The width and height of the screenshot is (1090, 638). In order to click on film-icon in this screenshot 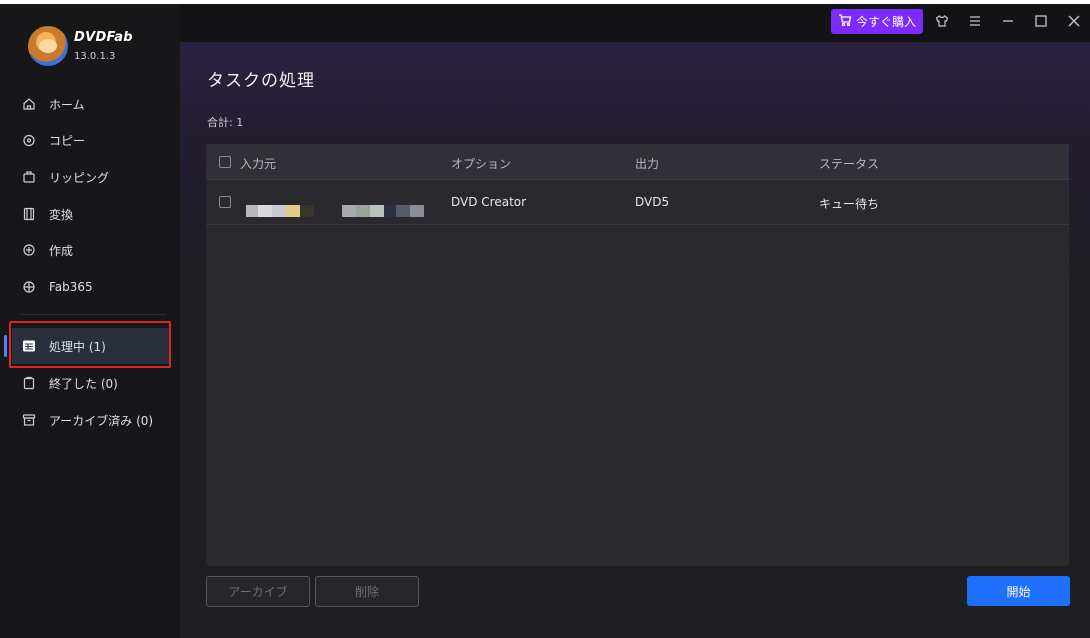, I will do `click(29, 214)`.